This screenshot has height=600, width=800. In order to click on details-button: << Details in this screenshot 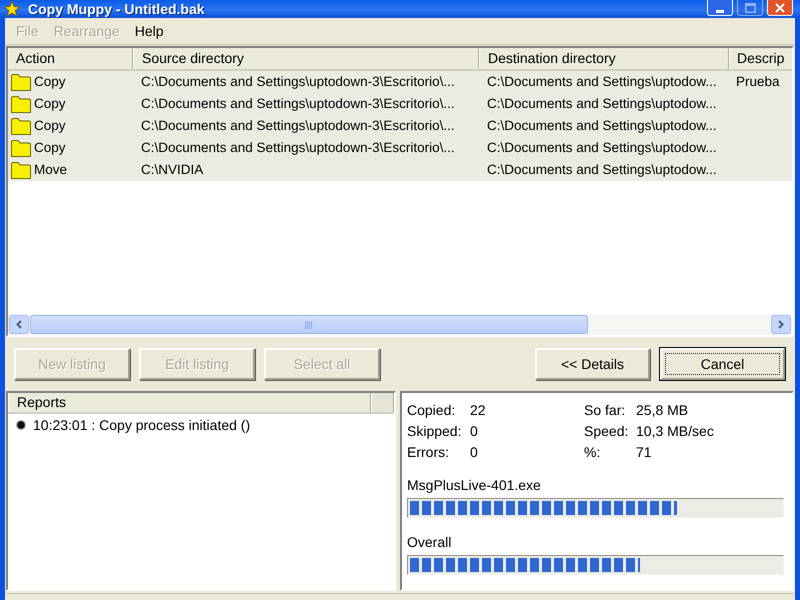, I will do `click(592, 364)`.